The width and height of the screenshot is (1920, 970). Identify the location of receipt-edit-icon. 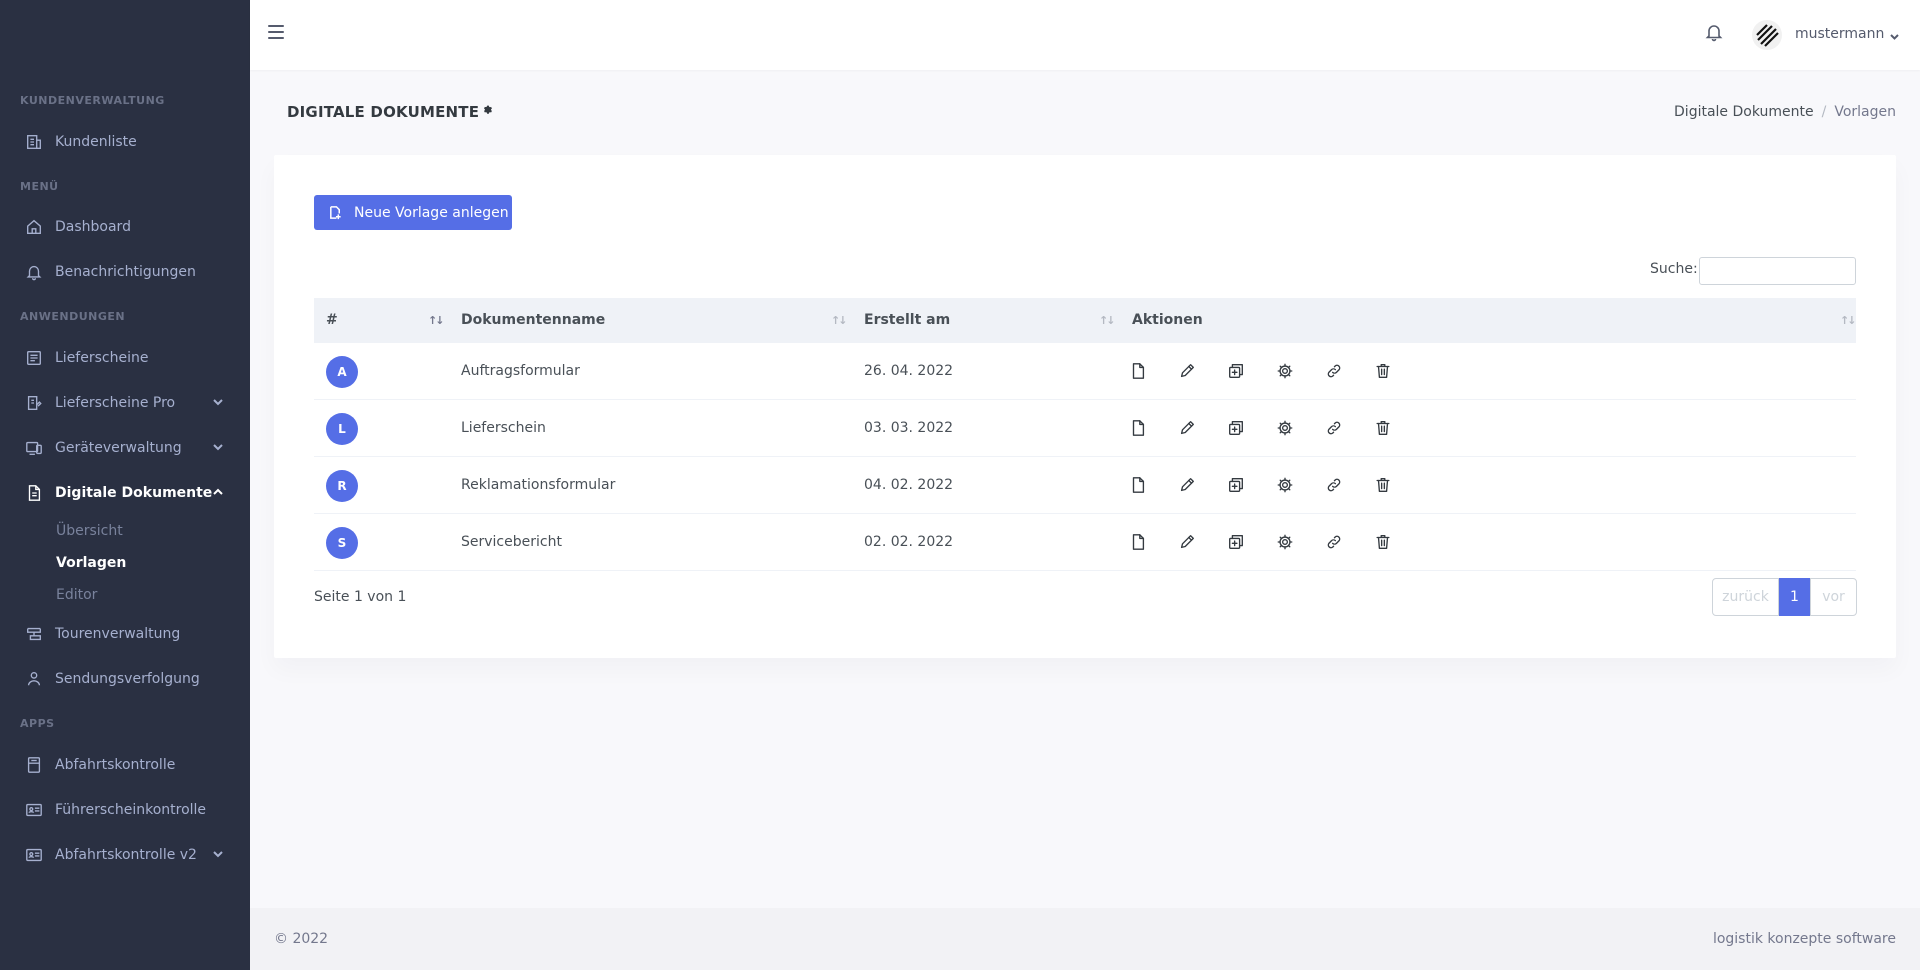
(34, 403).